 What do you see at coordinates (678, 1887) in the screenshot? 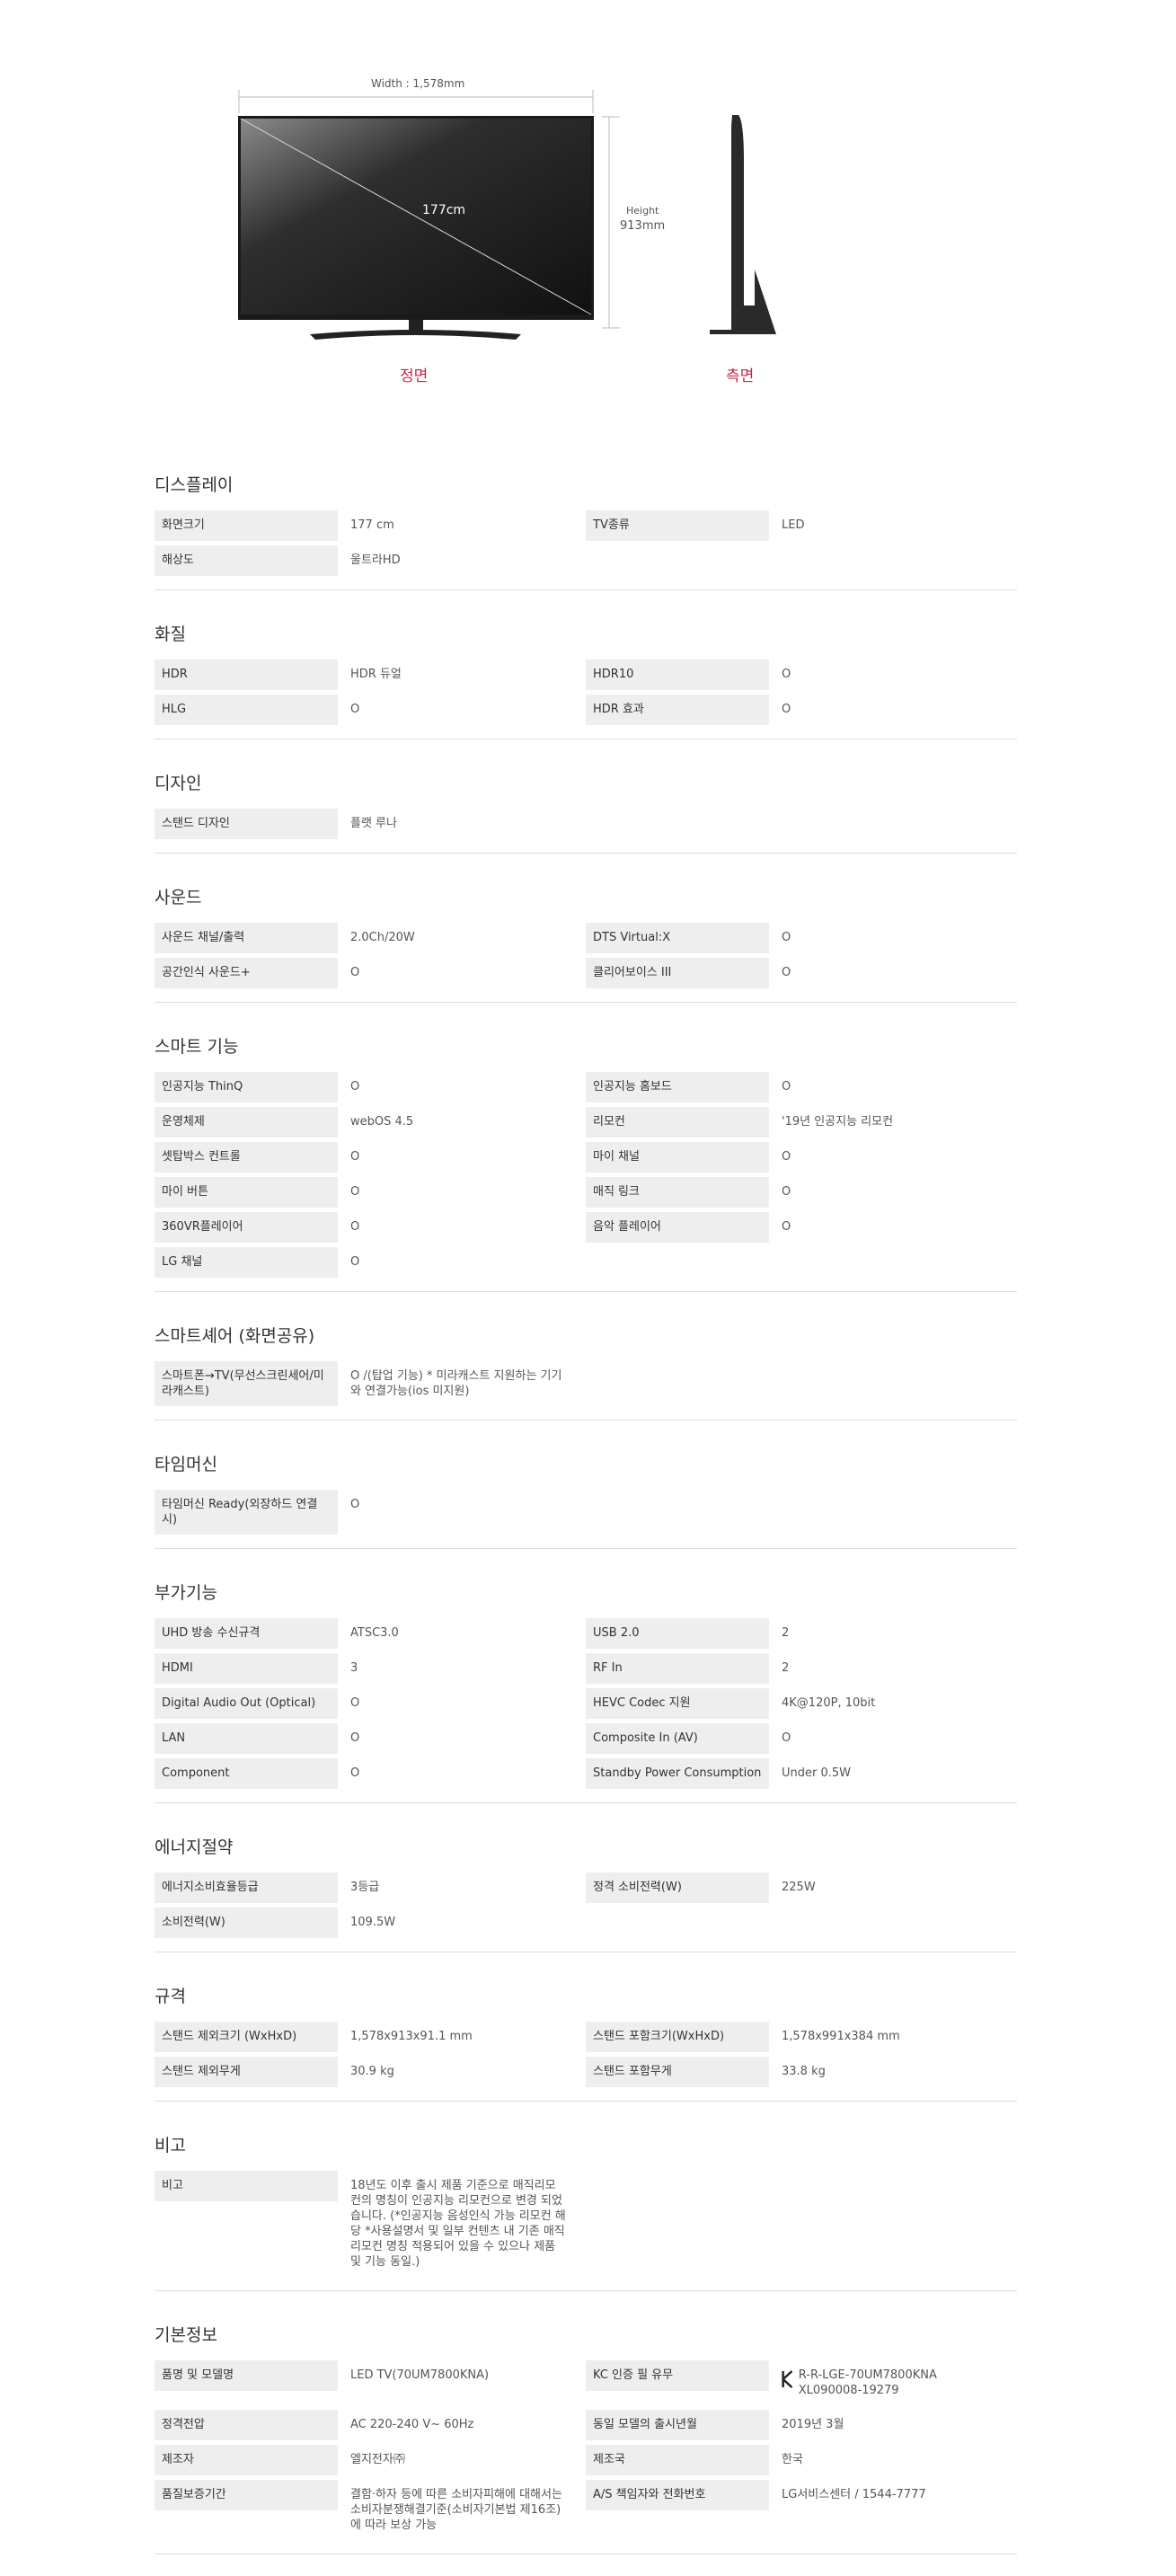
I see `spec-key: 정격 소비전력(W)` at bounding box center [678, 1887].